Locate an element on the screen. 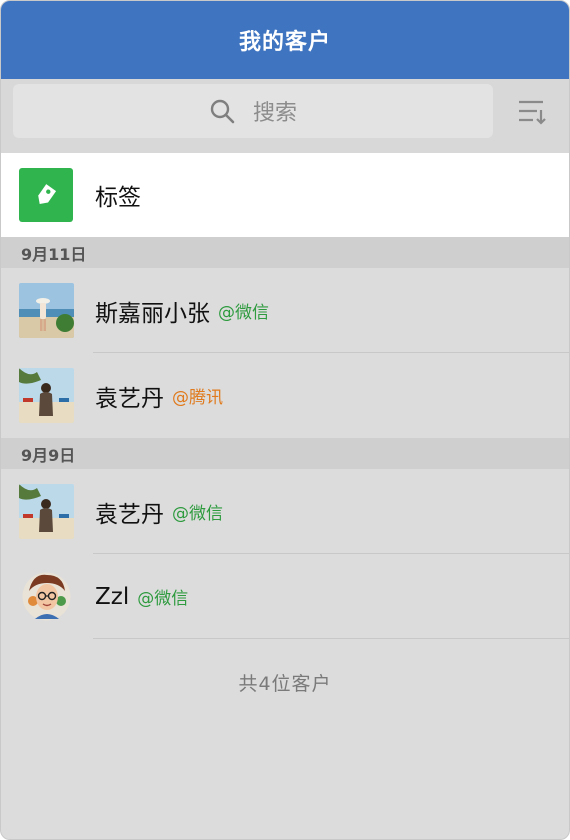 This screenshot has width=570, height=840. tag-icon is located at coordinates (46, 195).